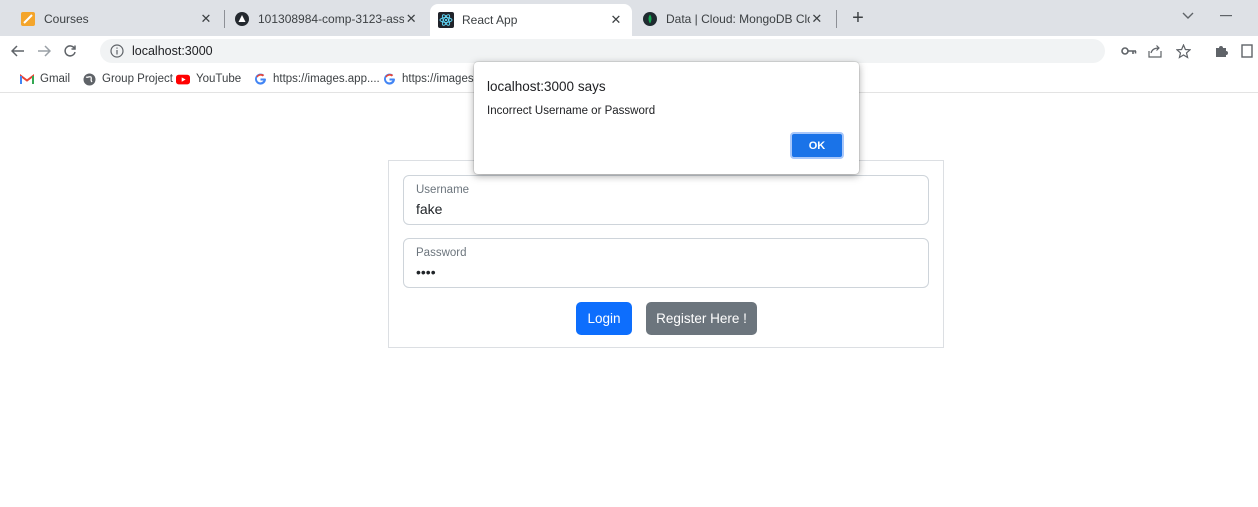  Describe the element at coordinates (443, 190) in the screenshot. I see `username-label: Username` at that location.